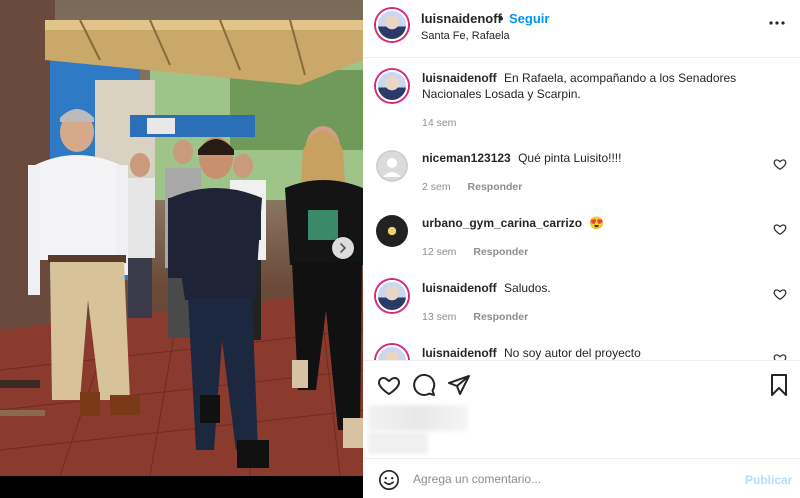  I want to click on comment-meta: 13 sem Responder, so click(475, 317).